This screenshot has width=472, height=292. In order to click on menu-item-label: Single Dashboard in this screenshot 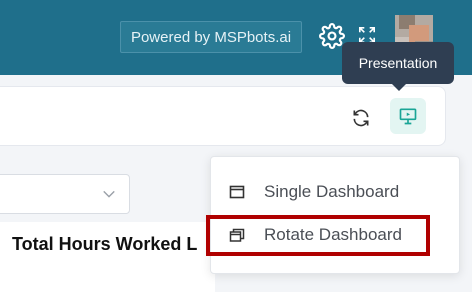, I will do `click(332, 191)`.